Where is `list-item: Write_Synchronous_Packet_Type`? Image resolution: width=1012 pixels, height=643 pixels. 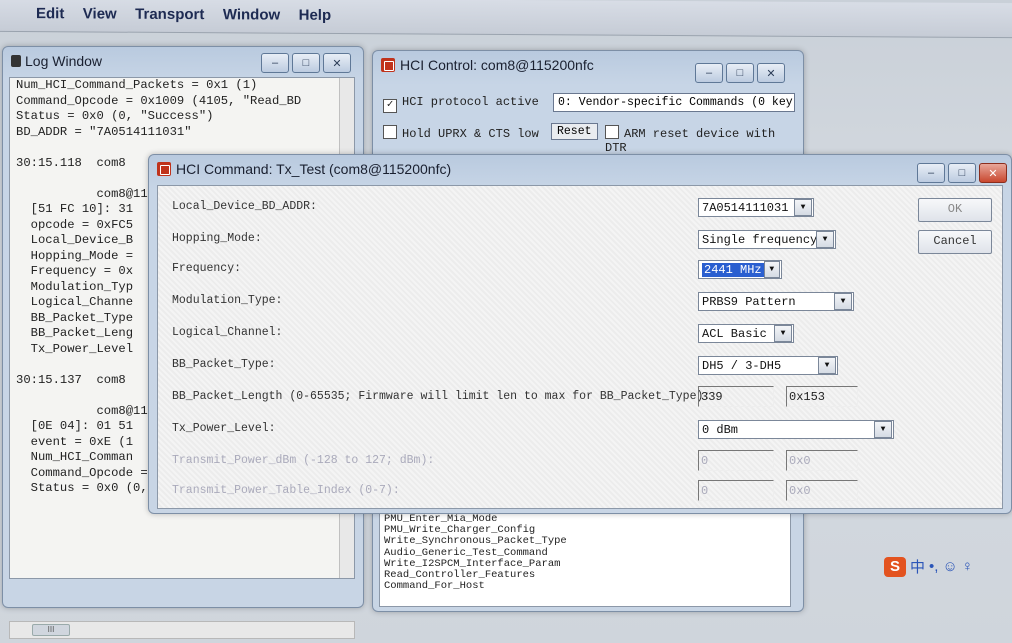 list-item: Write_Synchronous_Packet_Type is located at coordinates (585, 541).